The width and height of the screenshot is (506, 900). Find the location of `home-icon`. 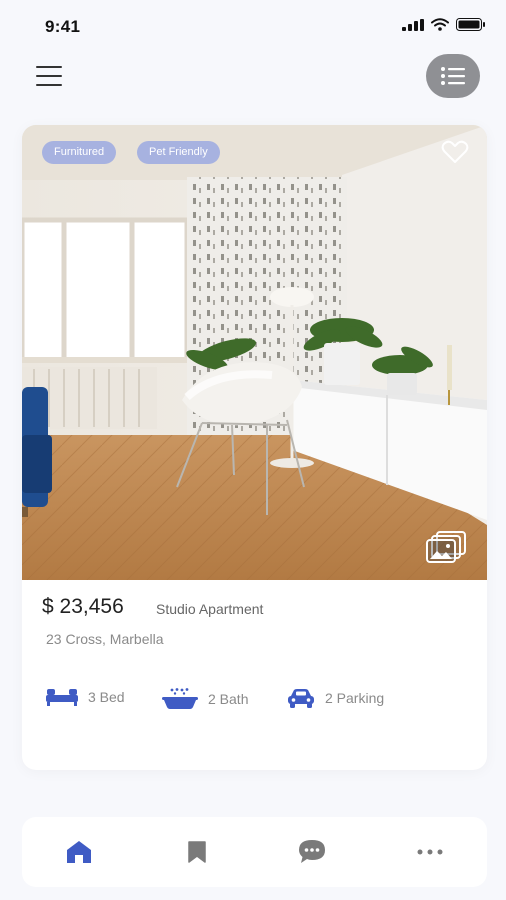

home-icon is located at coordinates (79, 852).